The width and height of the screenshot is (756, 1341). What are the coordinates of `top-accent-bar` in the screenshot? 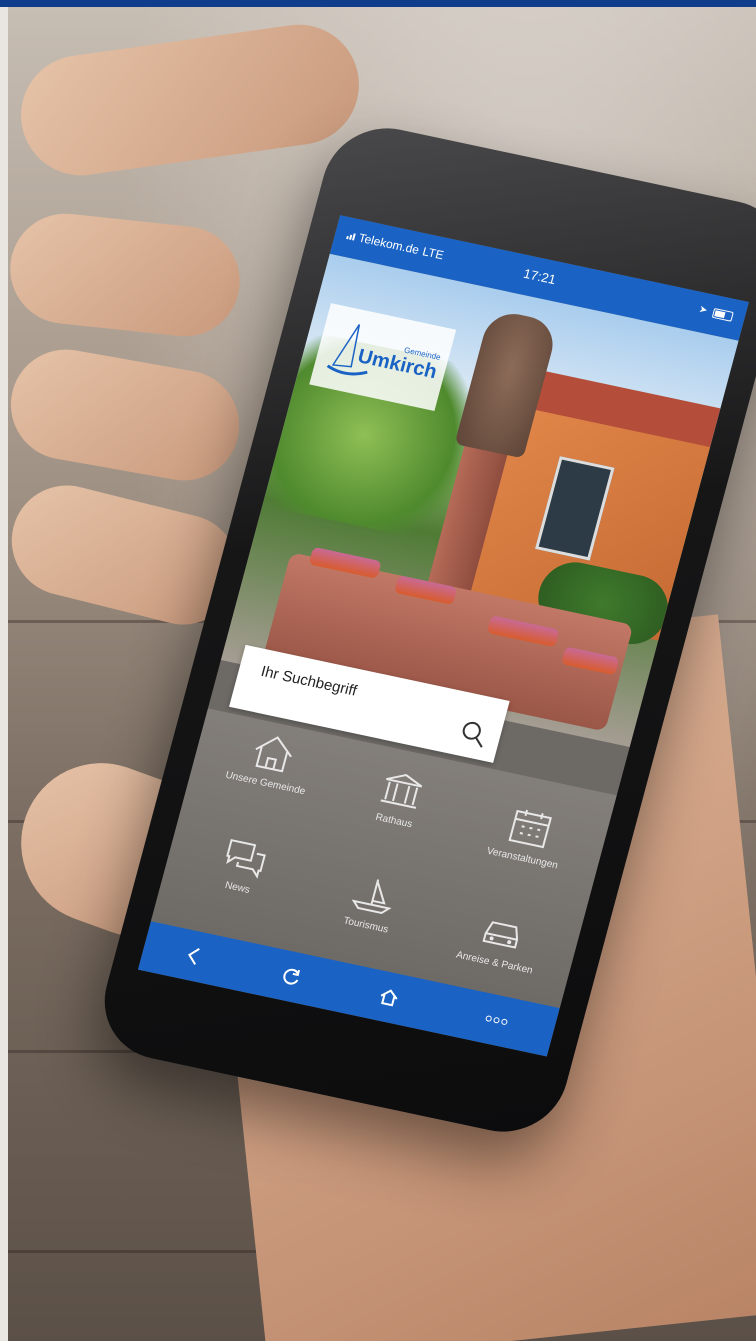 It's located at (378, 3).